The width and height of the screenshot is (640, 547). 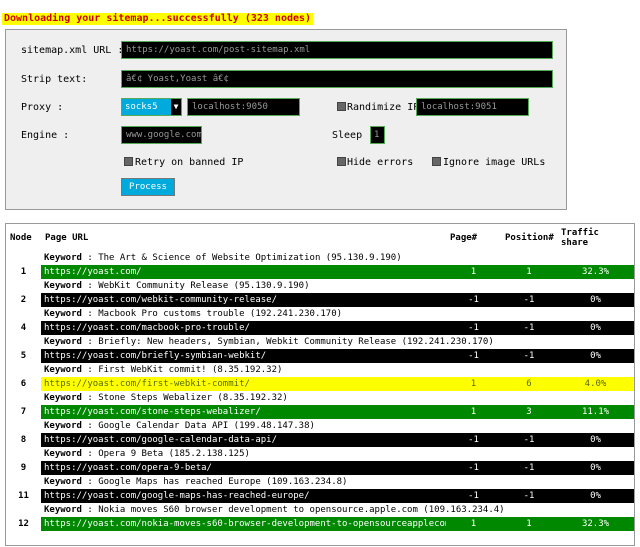 I want to click on page-url-link: https://yoast.com/first-webkit-commit/, so click(x=243, y=384).